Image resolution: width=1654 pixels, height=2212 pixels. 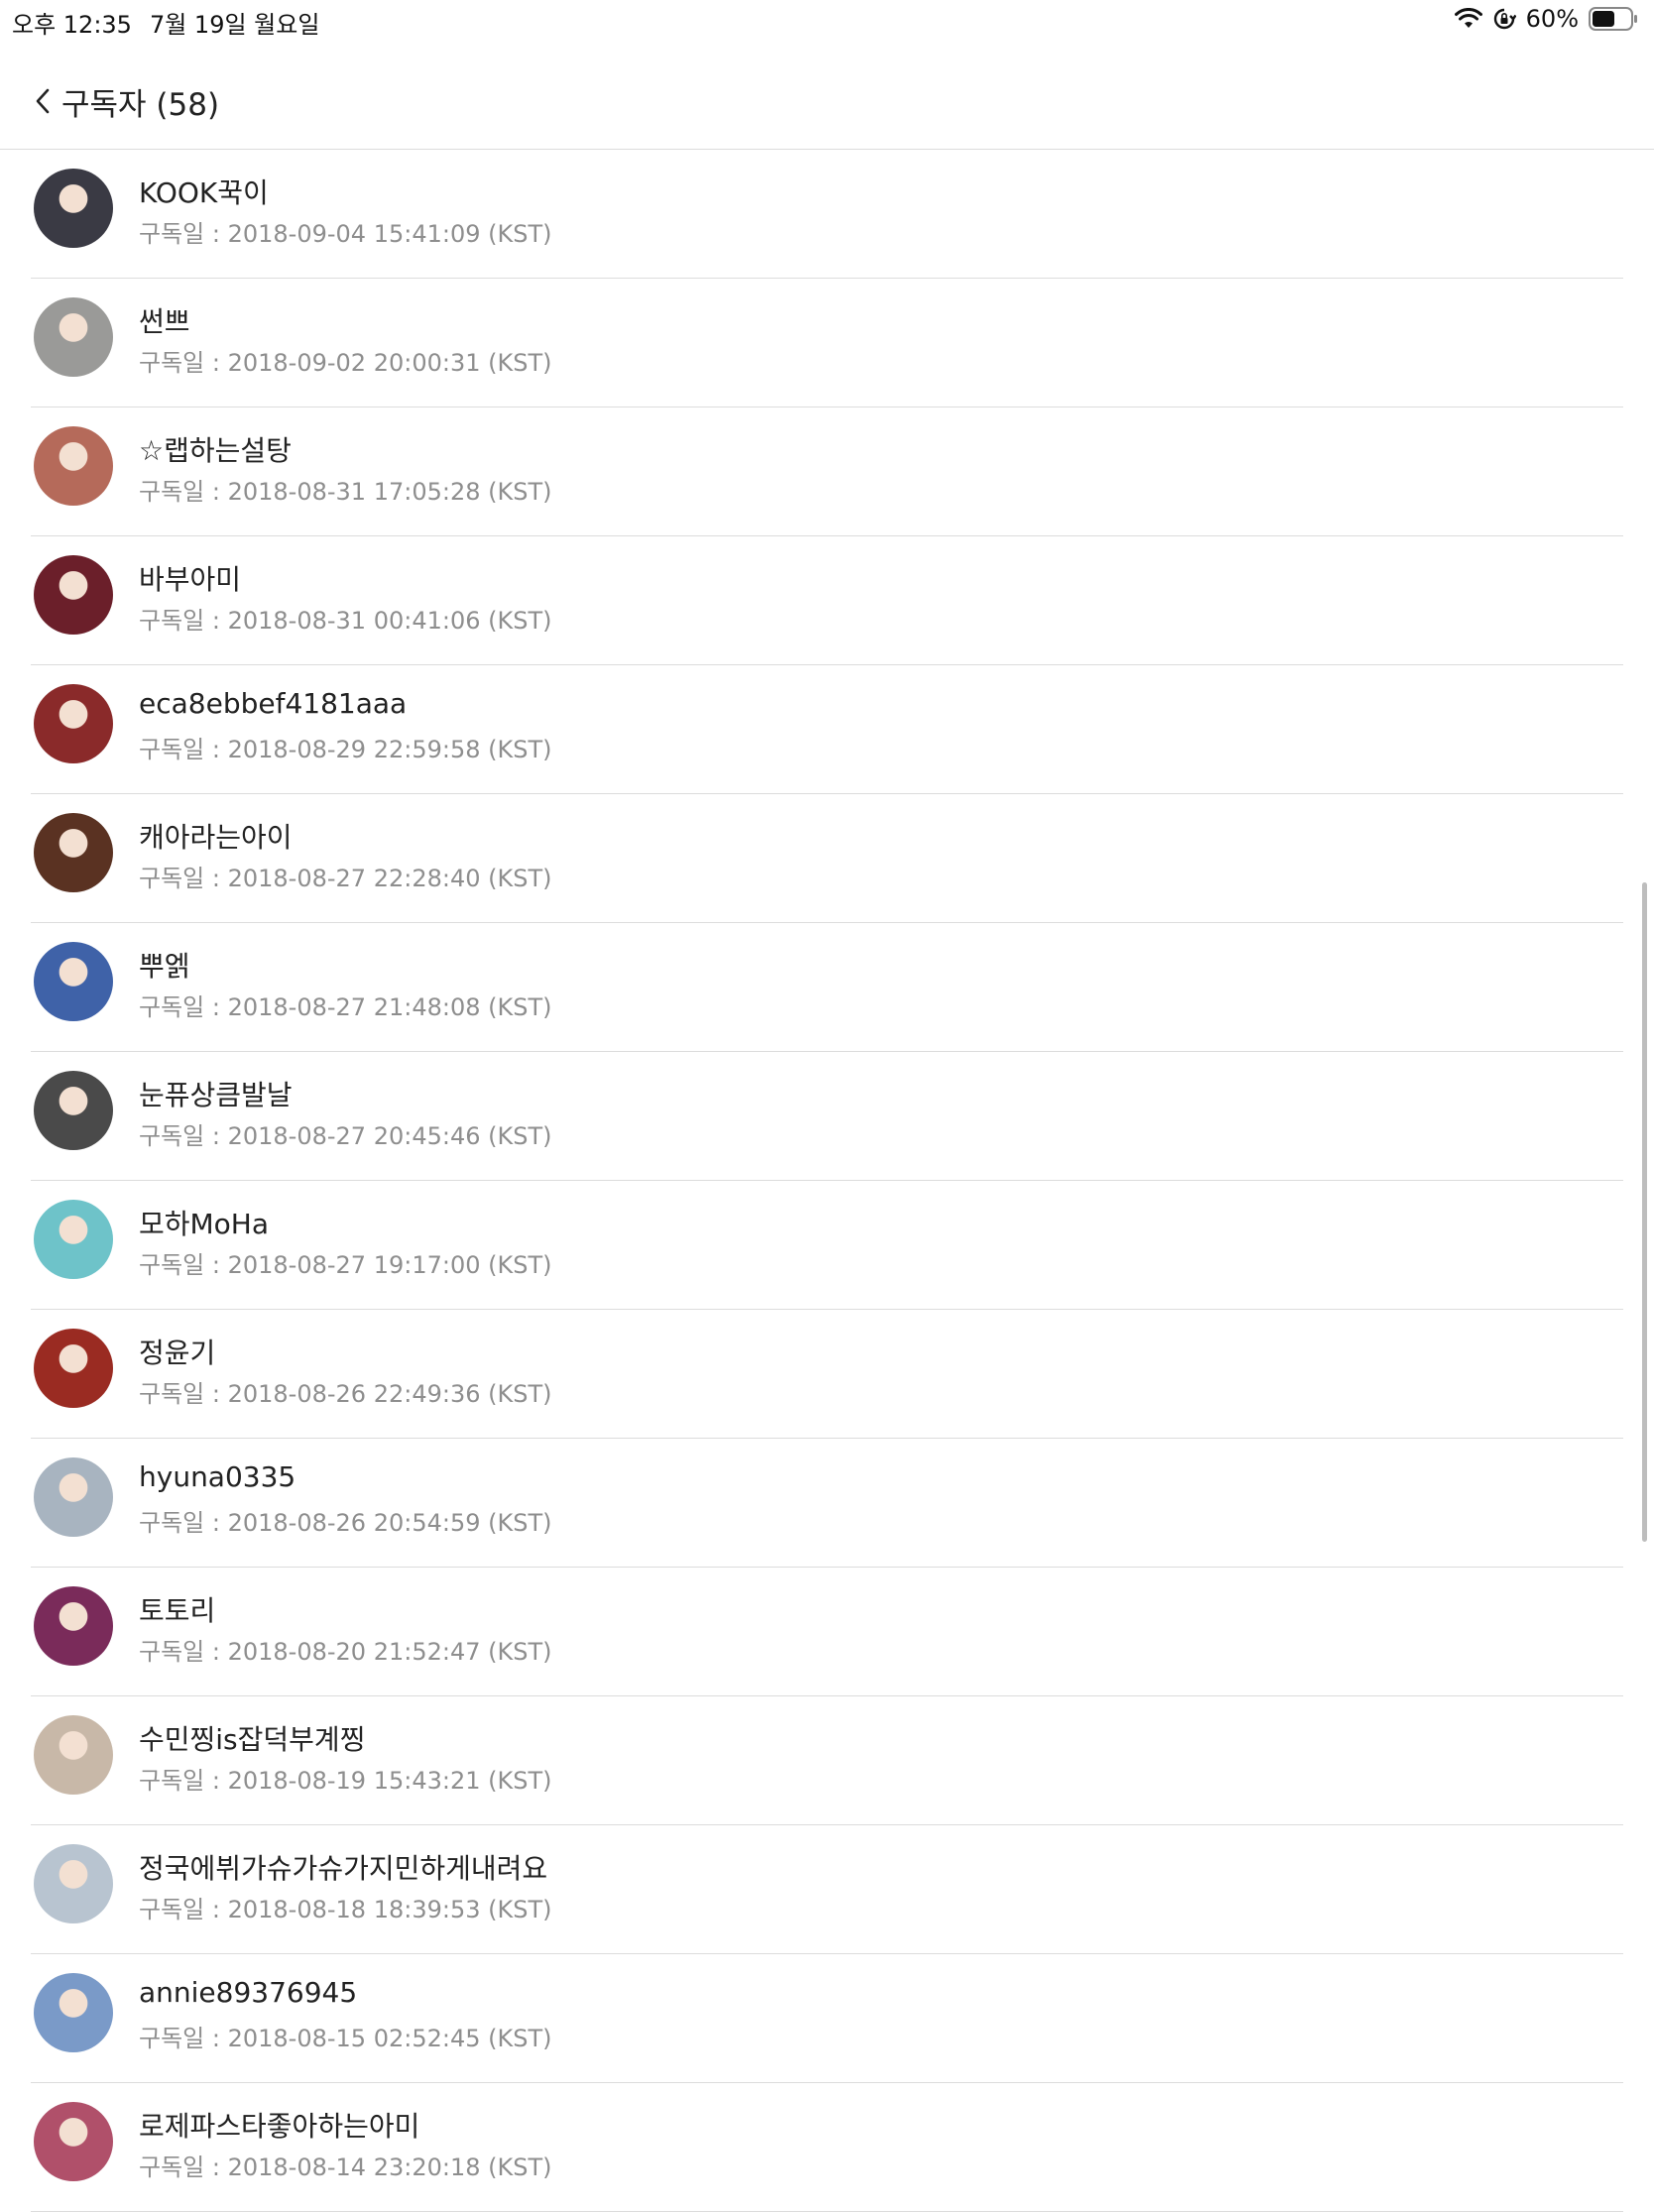 I want to click on subscriber-row: 눈퓨상큼발날구독일 : 2018-08-27 20:45:46 (KST), so click(x=827, y=1116).